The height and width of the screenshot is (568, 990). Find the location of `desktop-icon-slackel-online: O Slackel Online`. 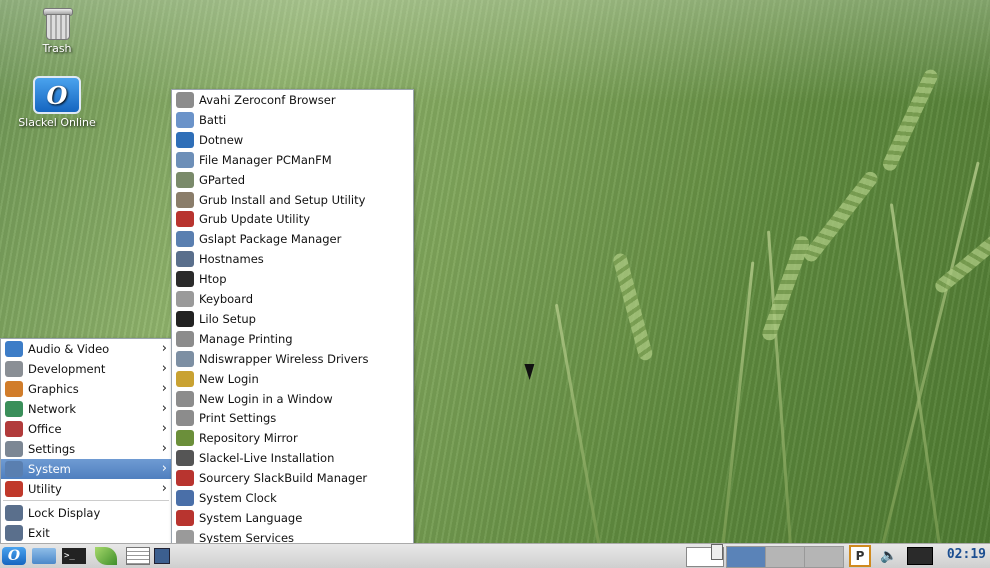

desktop-icon-slackel-online: O Slackel Online is located at coordinates (57, 102).